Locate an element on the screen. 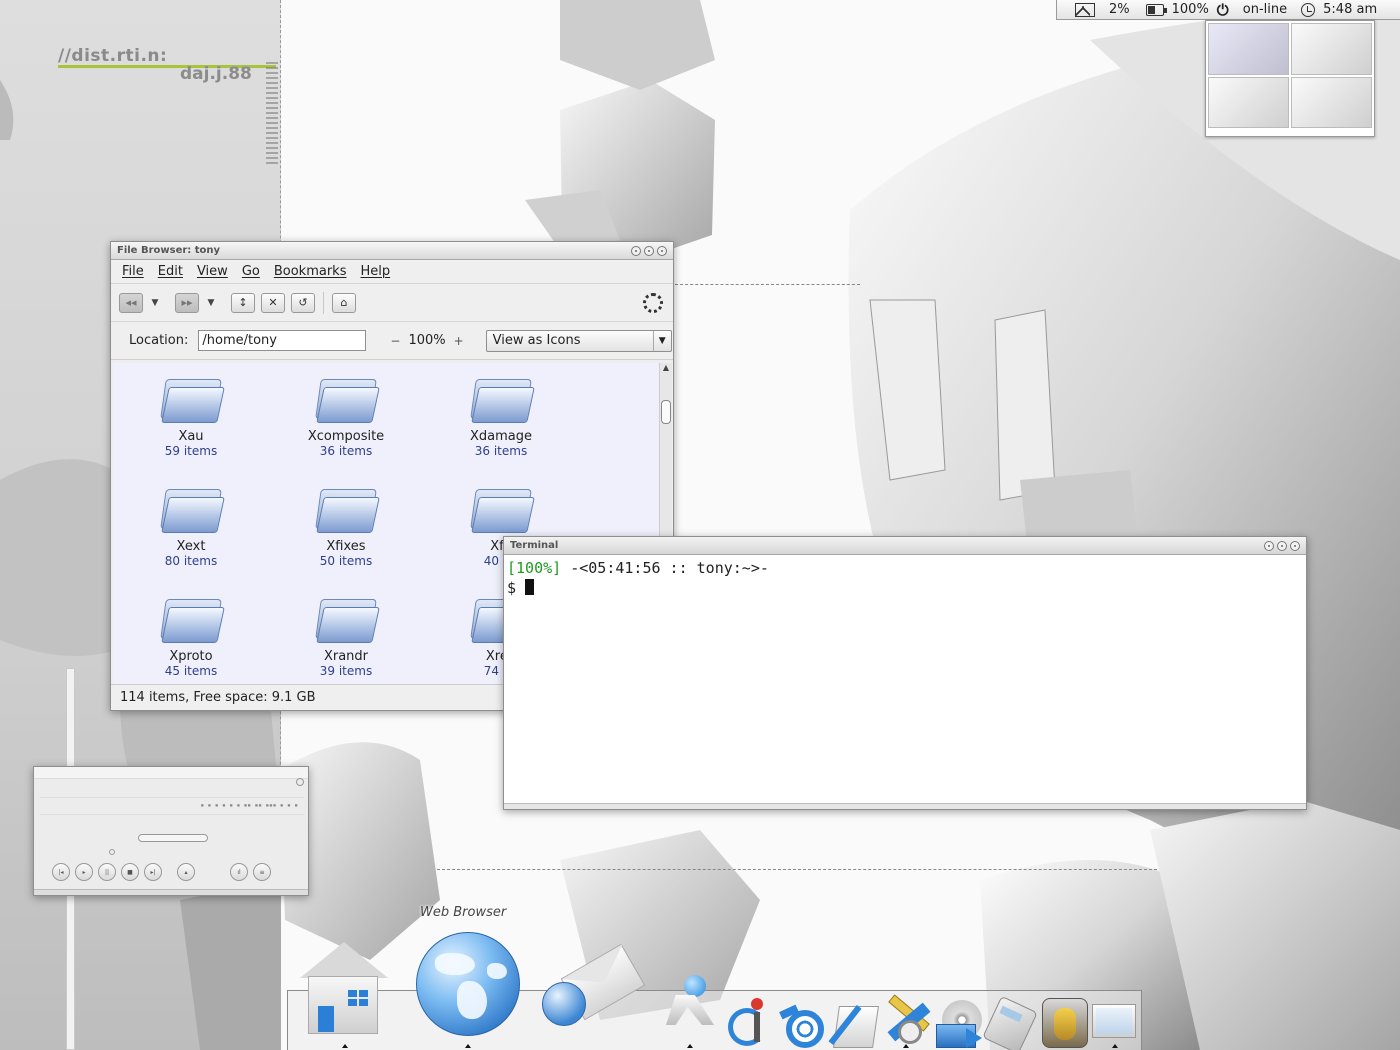 The width and height of the screenshot is (1400, 1050). forward-button: ▸▸ is located at coordinates (187, 302).